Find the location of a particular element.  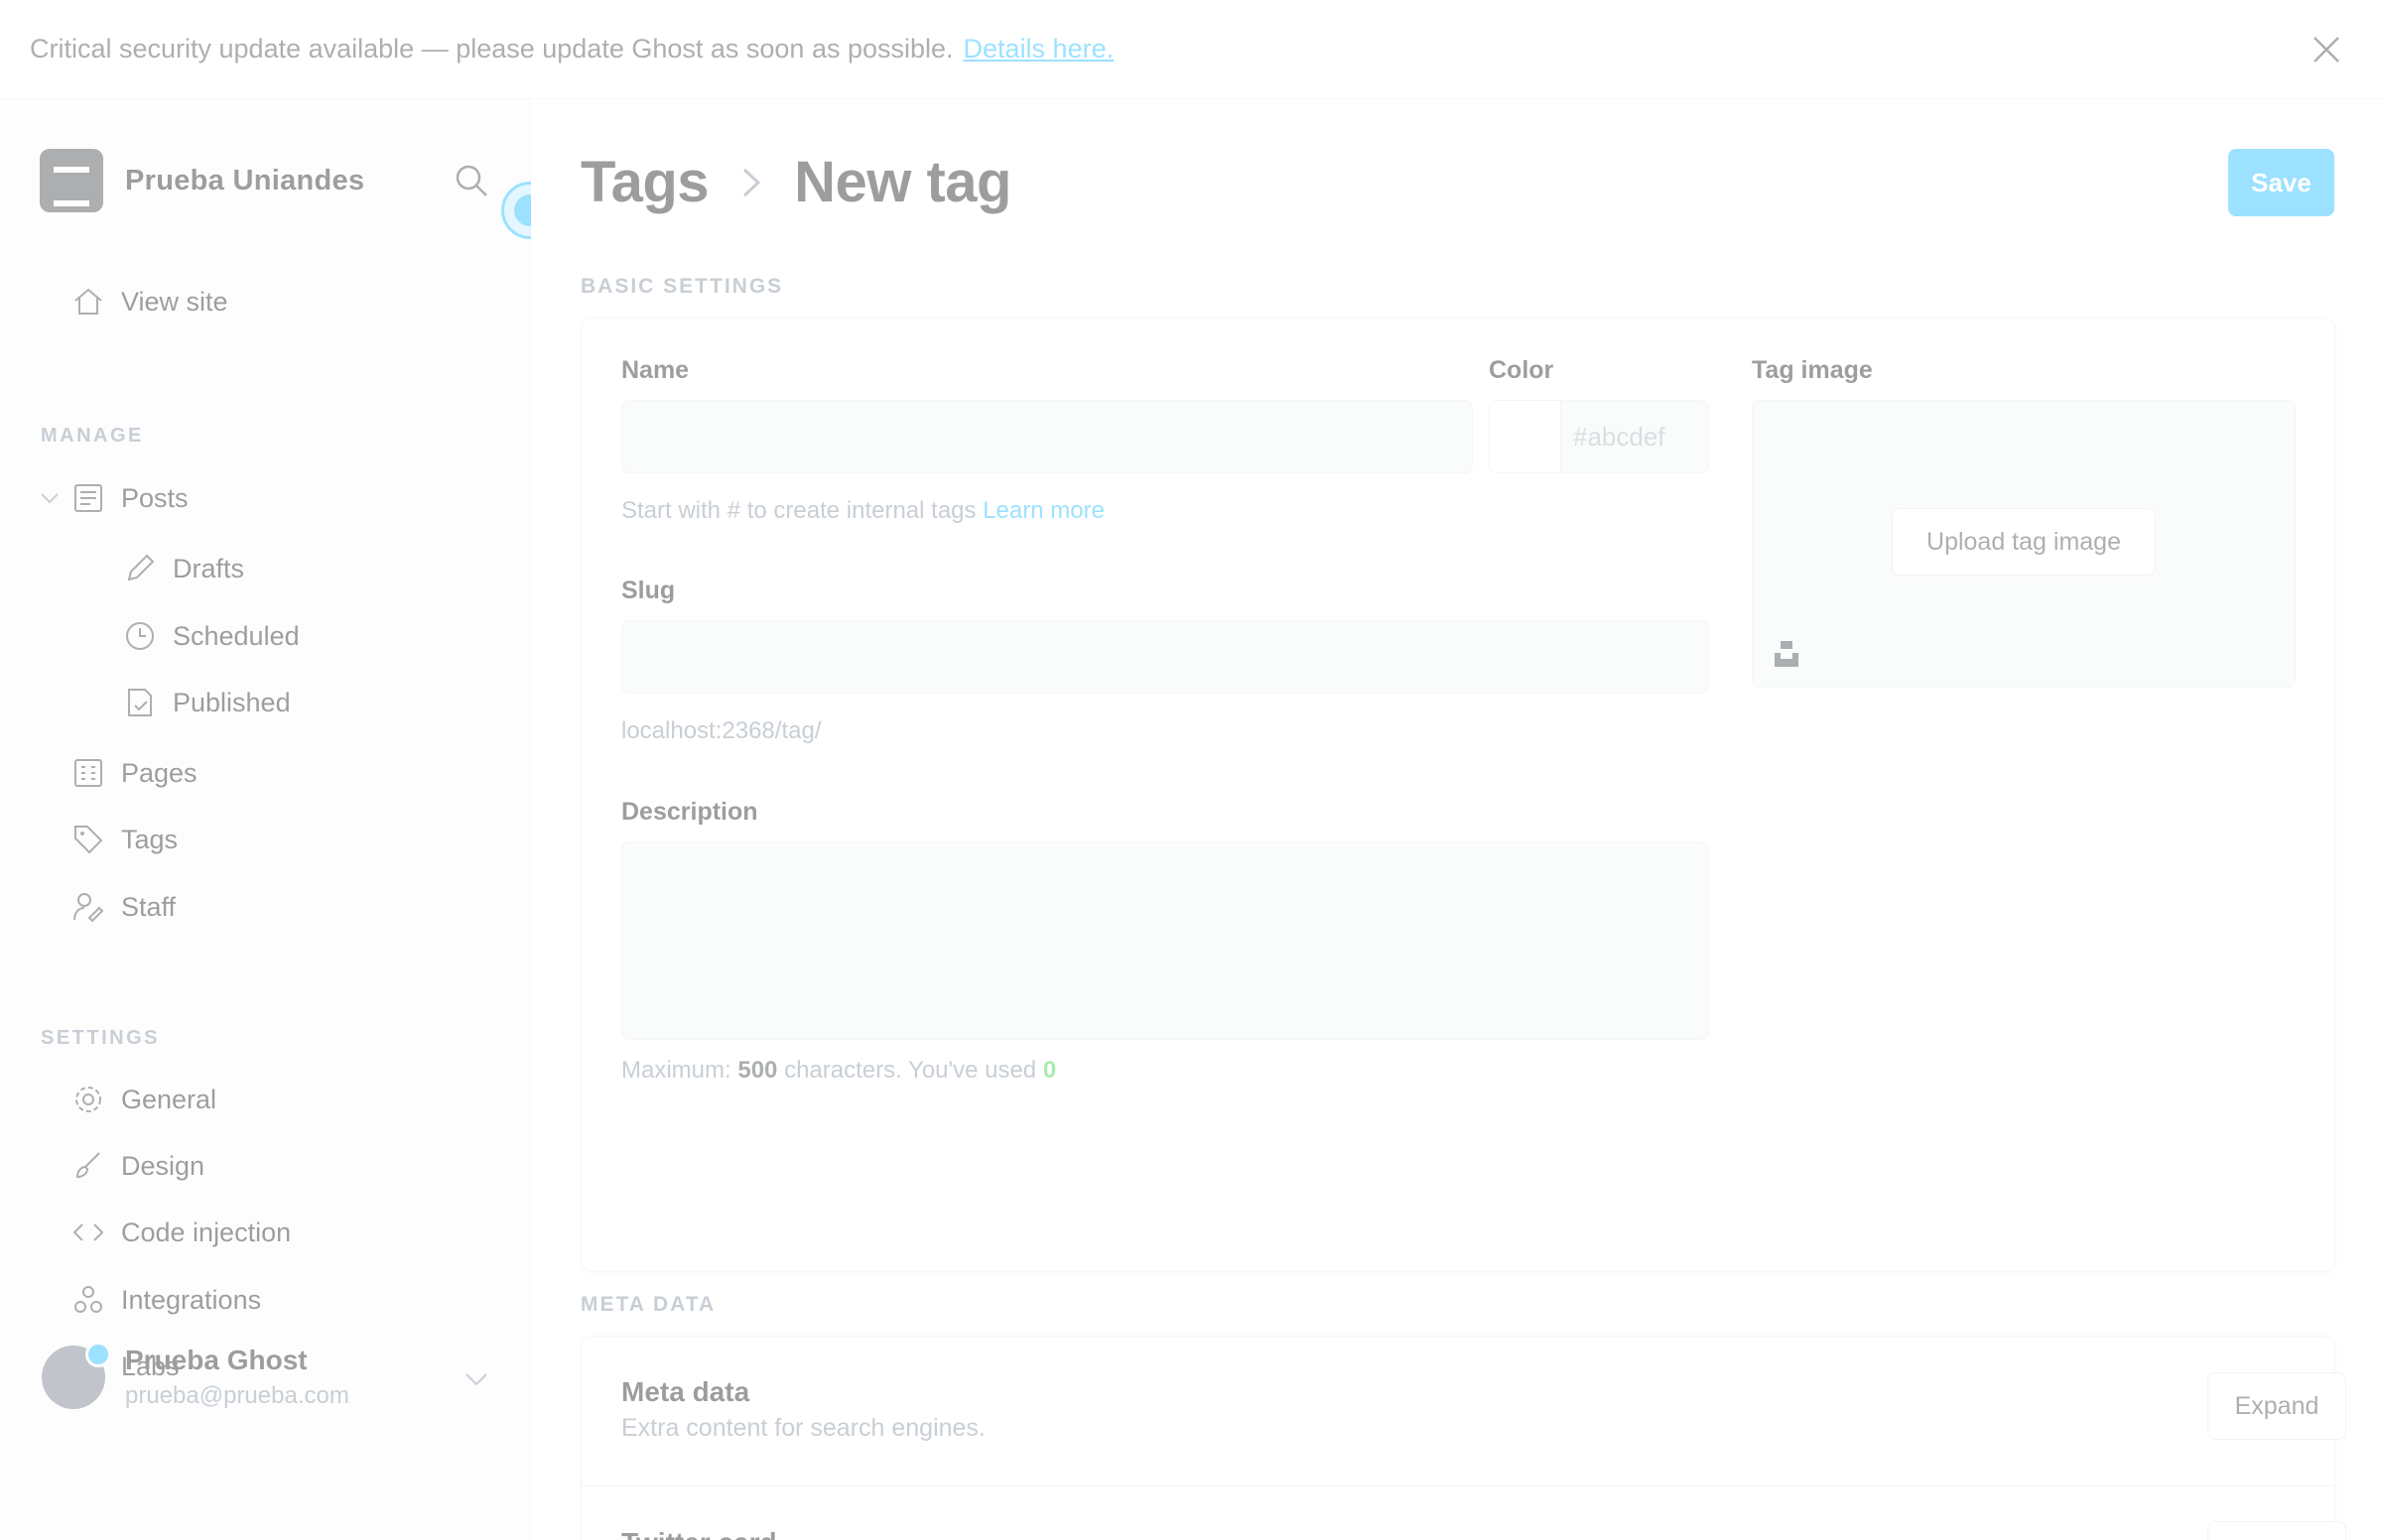

nav-published: Published is located at coordinates (207, 702).